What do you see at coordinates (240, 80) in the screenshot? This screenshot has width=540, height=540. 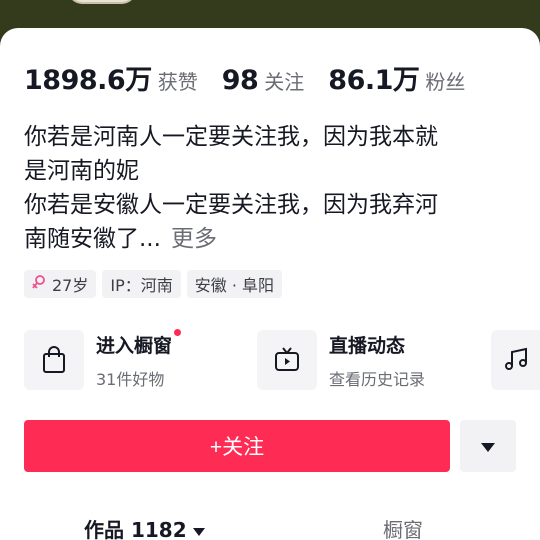 I see `stat-following-value: 98` at bounding box center [240, 80].